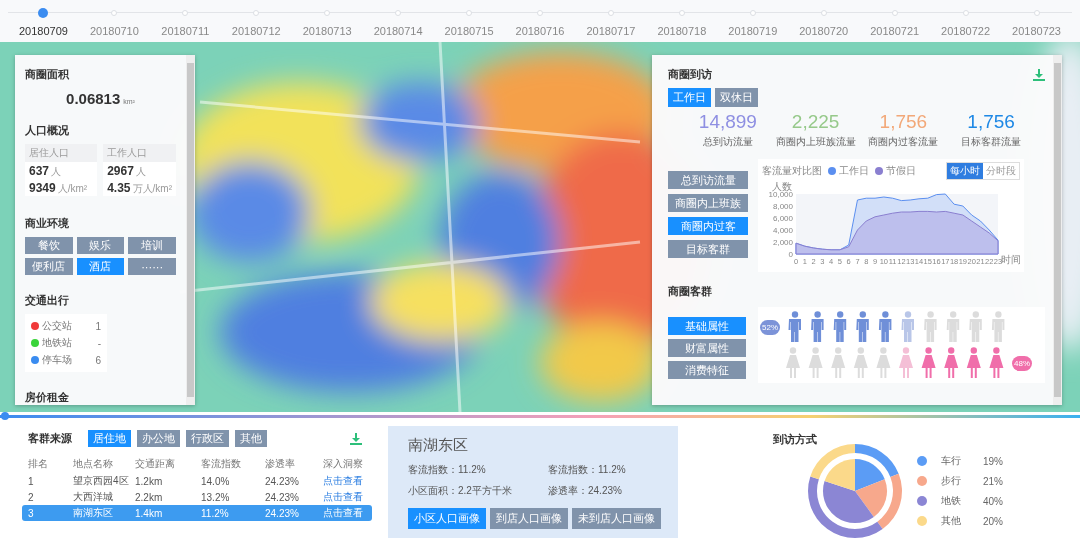  Describe the element at coordinates (782, 206) in the screenshot. I see `tick-label: 8,000` at that location.